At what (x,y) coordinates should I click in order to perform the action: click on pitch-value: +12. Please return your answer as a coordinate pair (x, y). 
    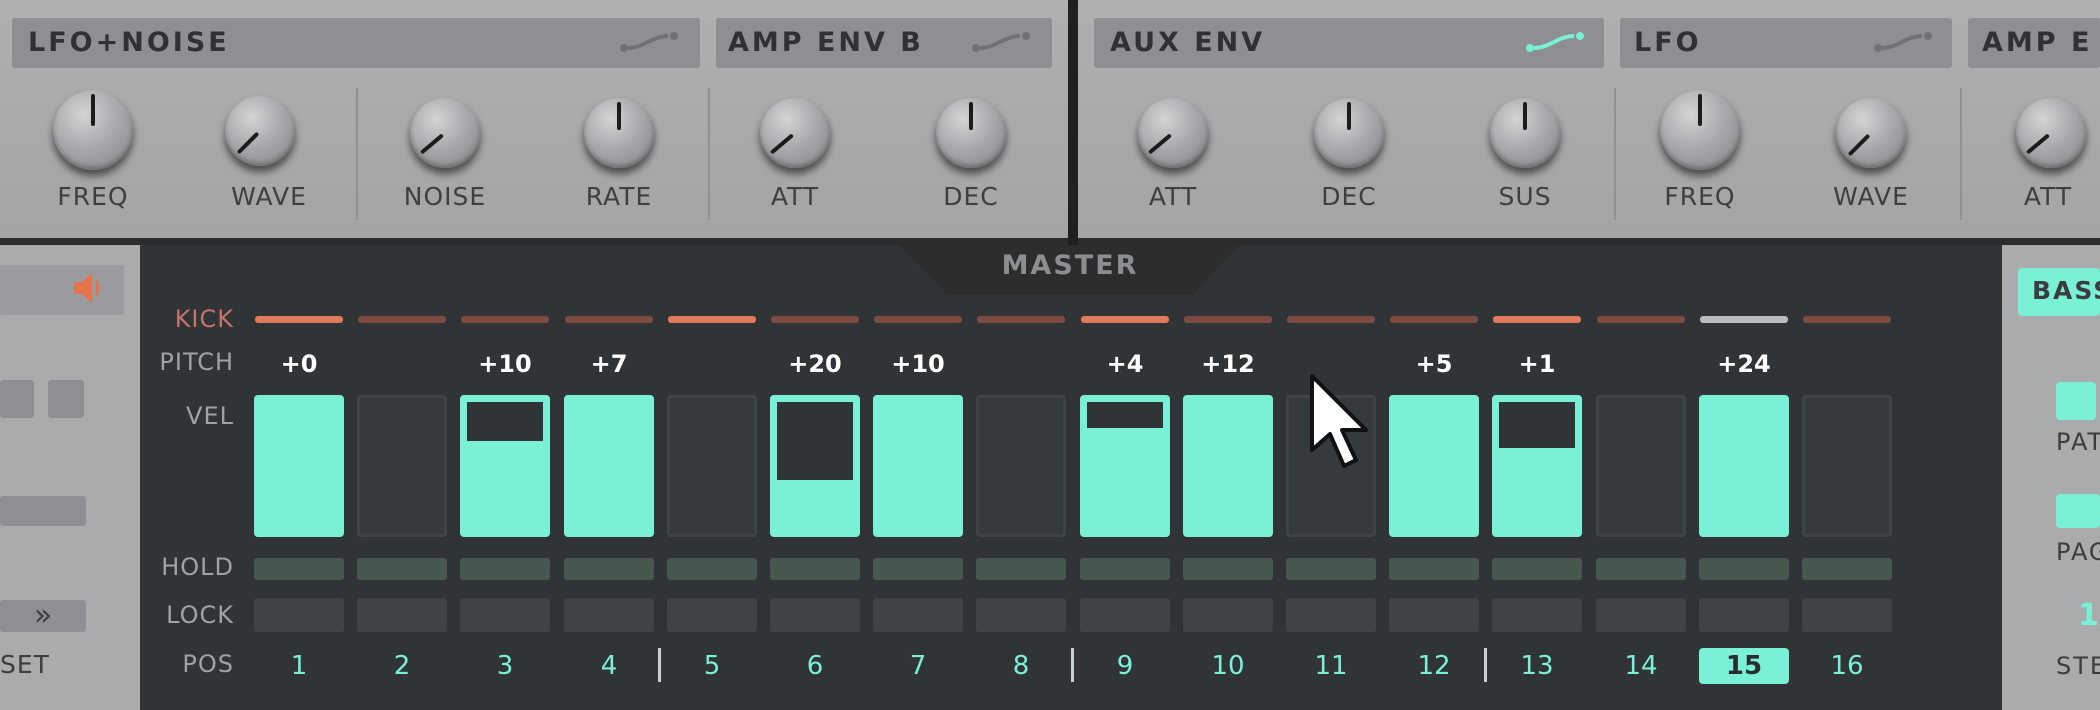
    Looking at the image, I should click on (1228, 364).